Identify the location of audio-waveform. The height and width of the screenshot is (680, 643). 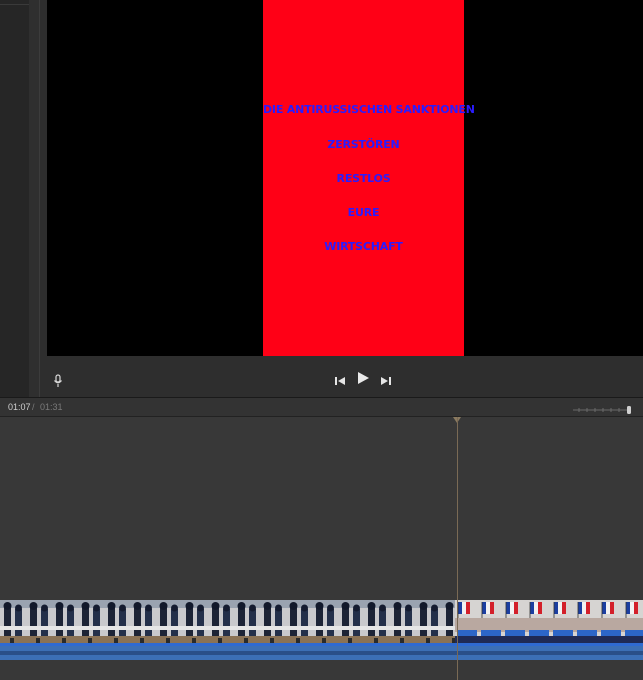
(321, 653).